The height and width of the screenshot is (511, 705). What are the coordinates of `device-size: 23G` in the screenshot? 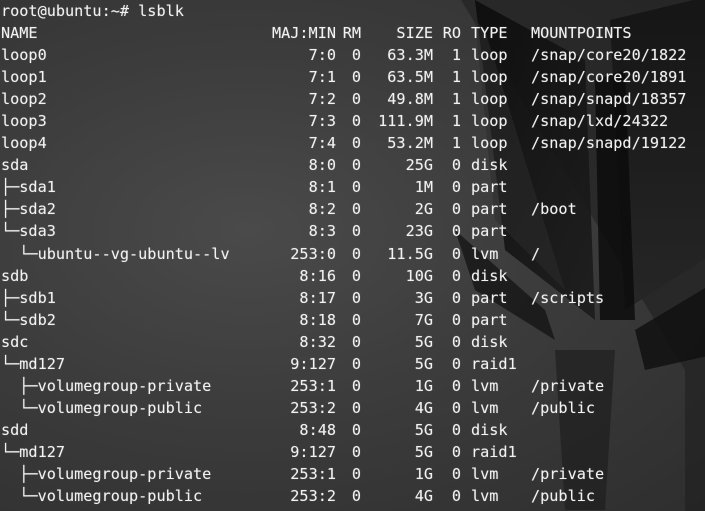 It's located at (419, 231).